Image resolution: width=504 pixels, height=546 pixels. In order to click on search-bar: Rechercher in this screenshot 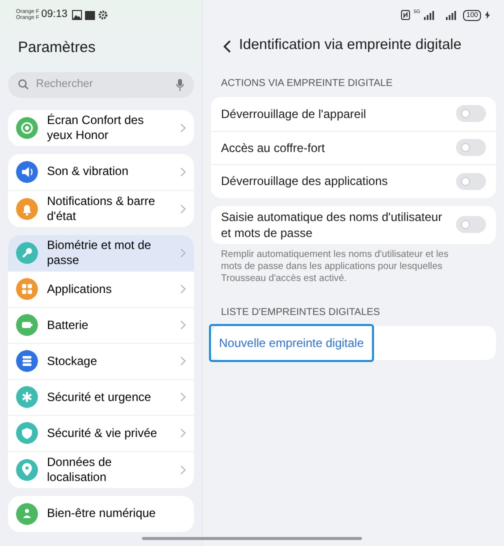, I will do `click(101, 85)`.